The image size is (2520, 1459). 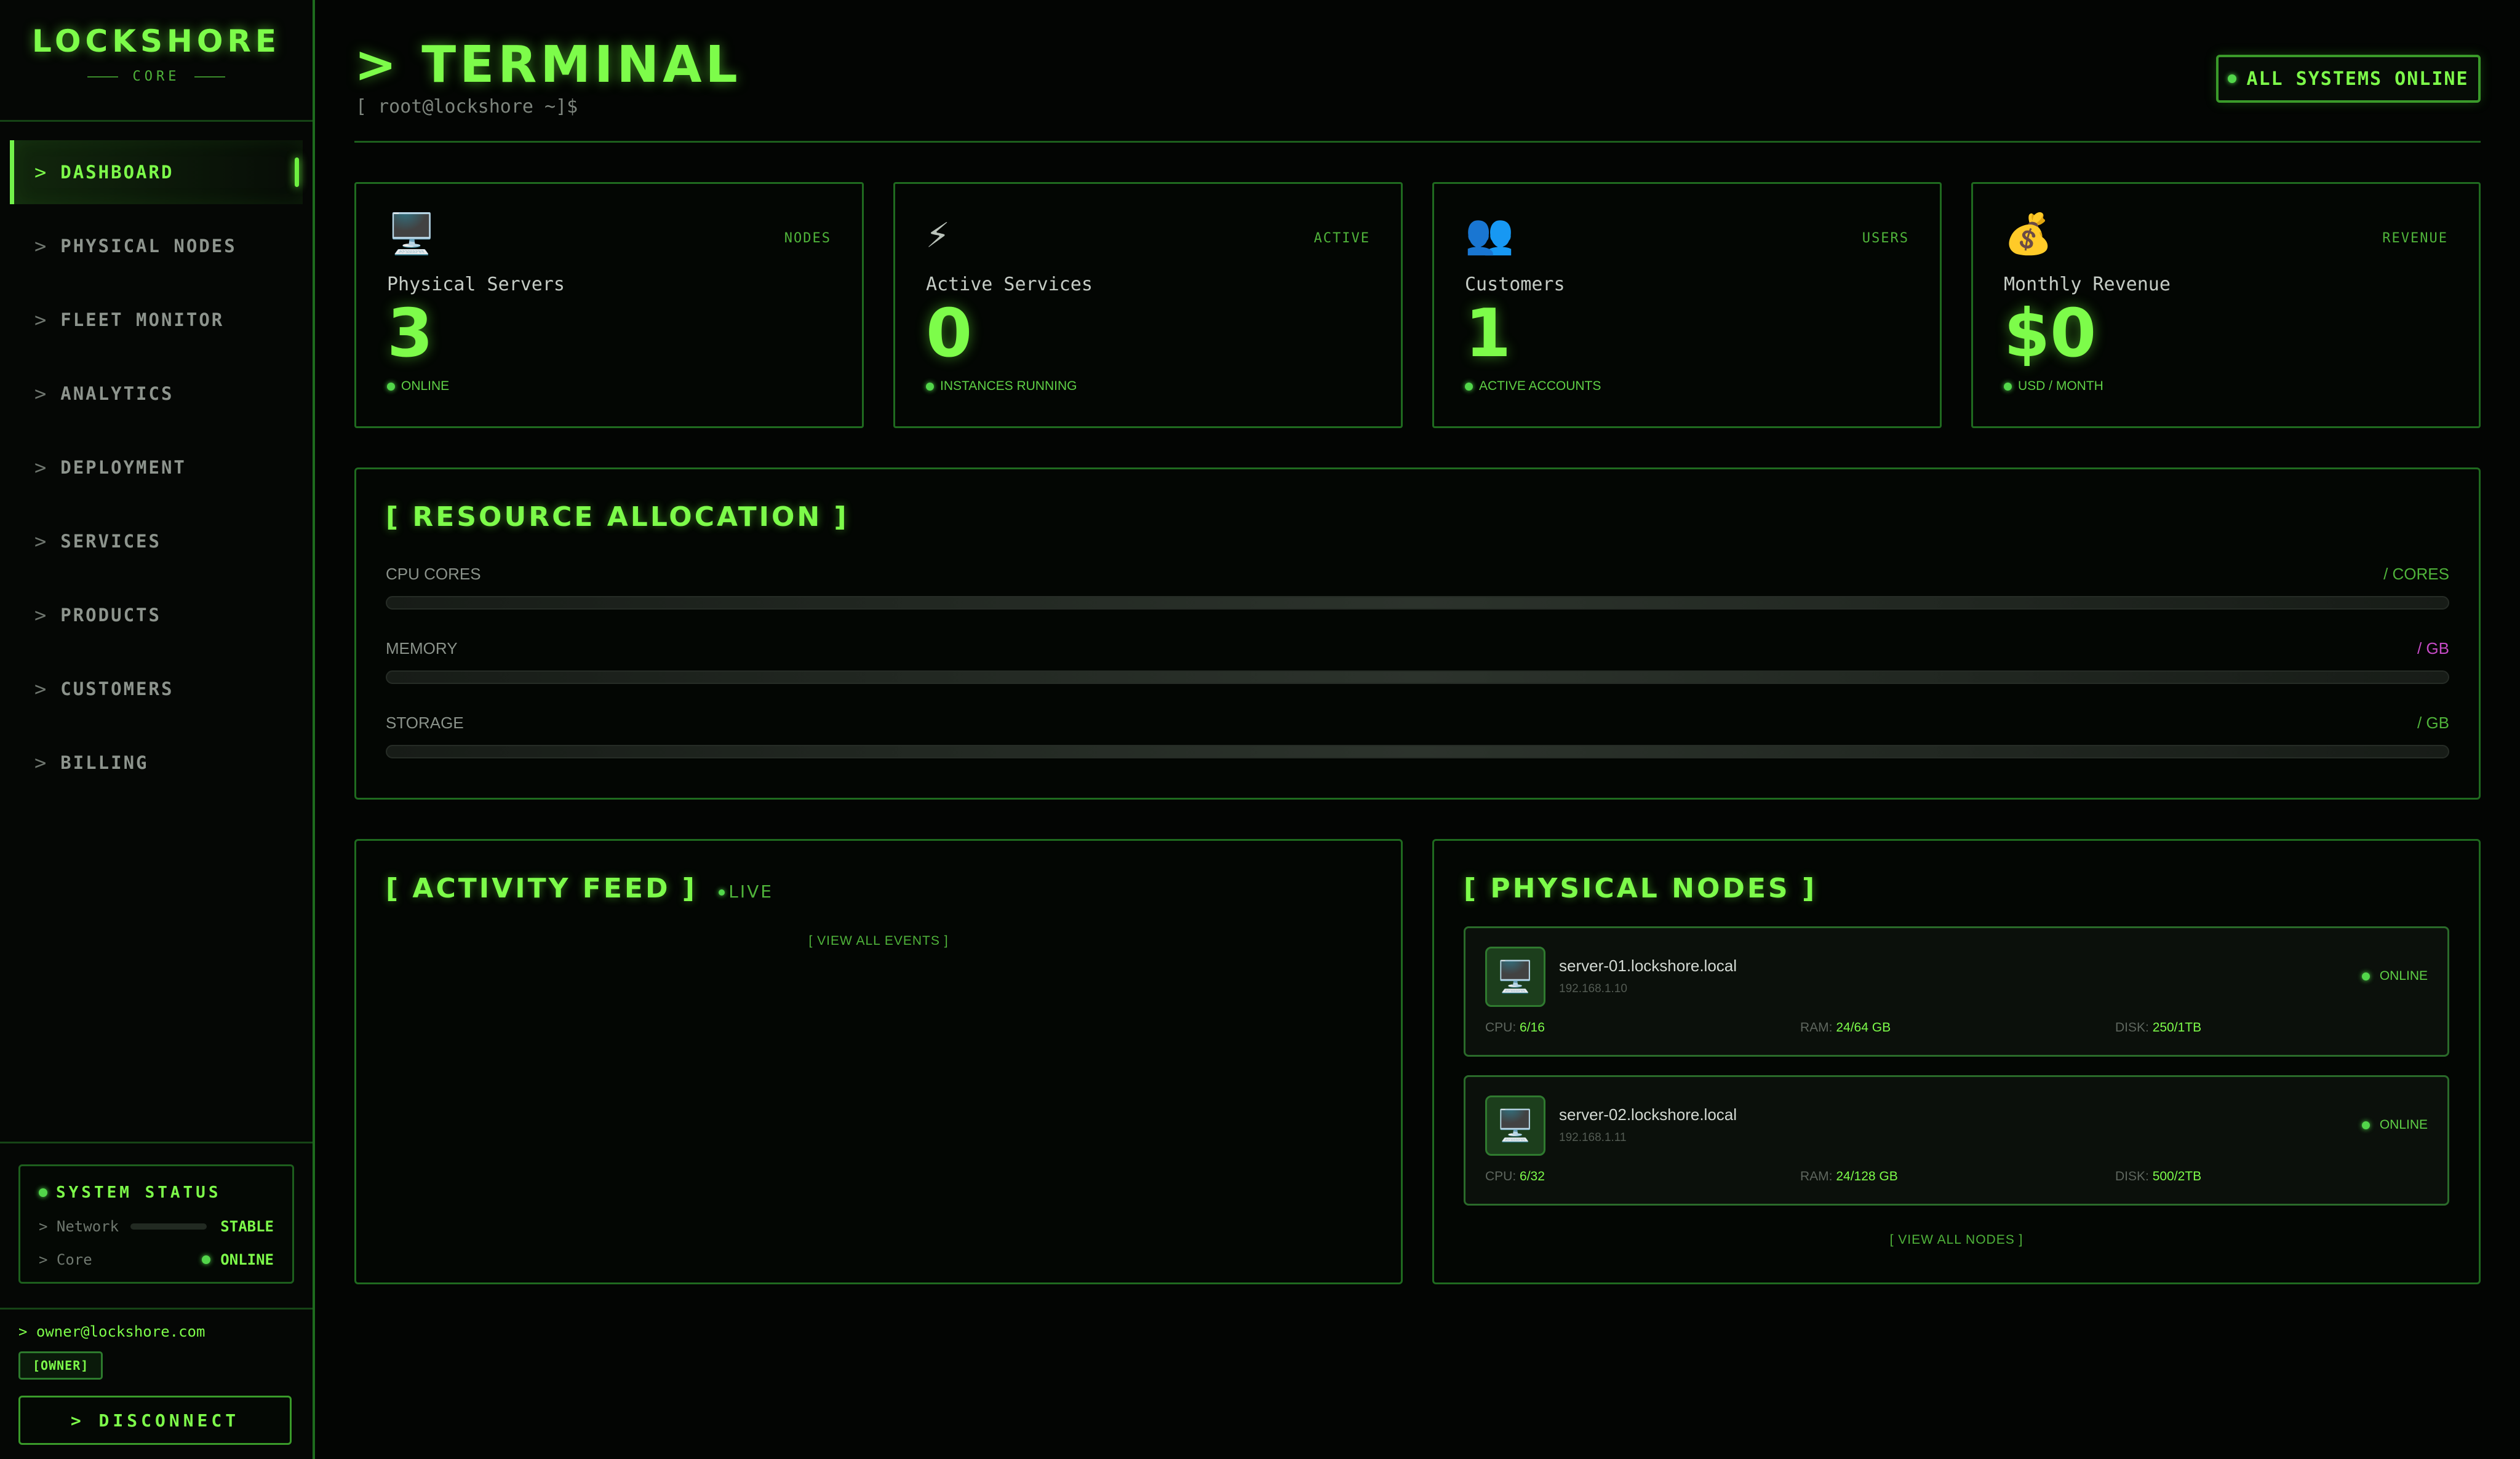 What do you see at coordinates (1956, 1240) in the screenshot?
I see `view-all-nodes-link: [ VIEW ALL NODES ]` at bounding box center [1956, 1240].